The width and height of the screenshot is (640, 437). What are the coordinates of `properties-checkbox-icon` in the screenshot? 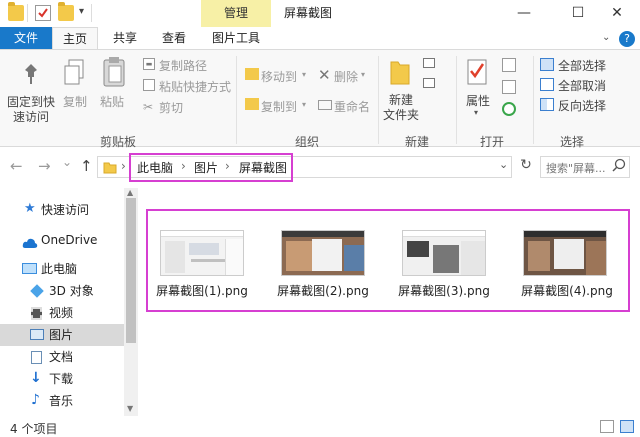 It's located at (43, 13).